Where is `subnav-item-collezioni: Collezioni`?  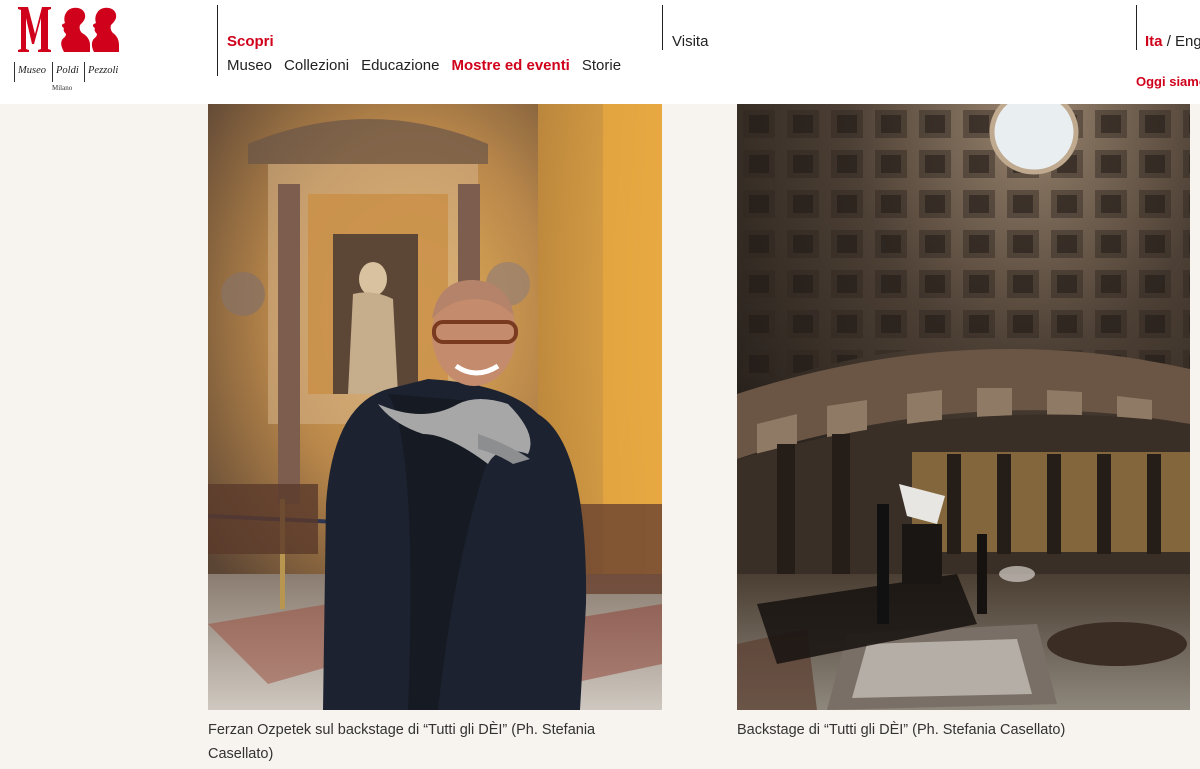
subnav-item-collezioni: Collezioni is located at coordinates (316, 66).